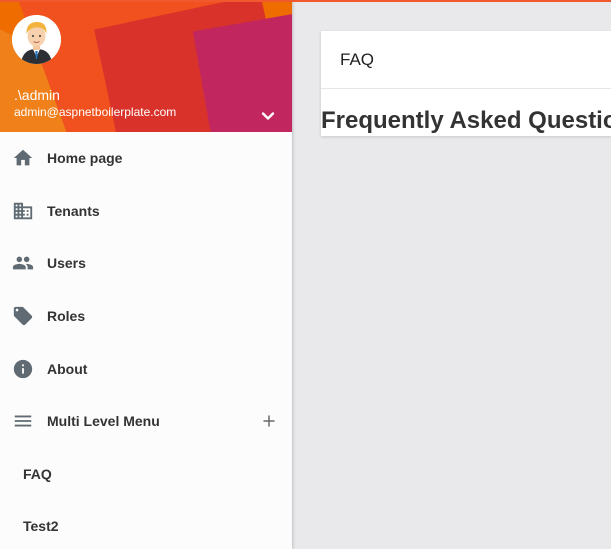 This screenshot has height=549, width=611. What do you see at coordinates (146, 474) in the screenshot?
I see `sidebar-subitem-faq: FAQ` at bounding box center [146, 474].